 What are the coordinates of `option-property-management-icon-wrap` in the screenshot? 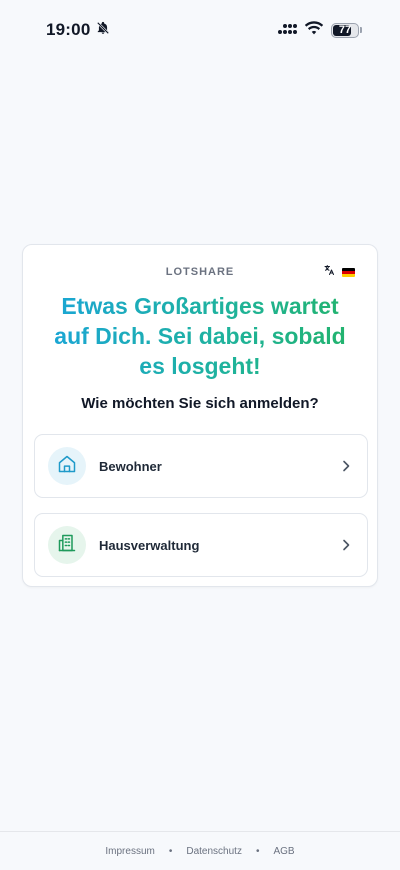 It's located at (67, 545).